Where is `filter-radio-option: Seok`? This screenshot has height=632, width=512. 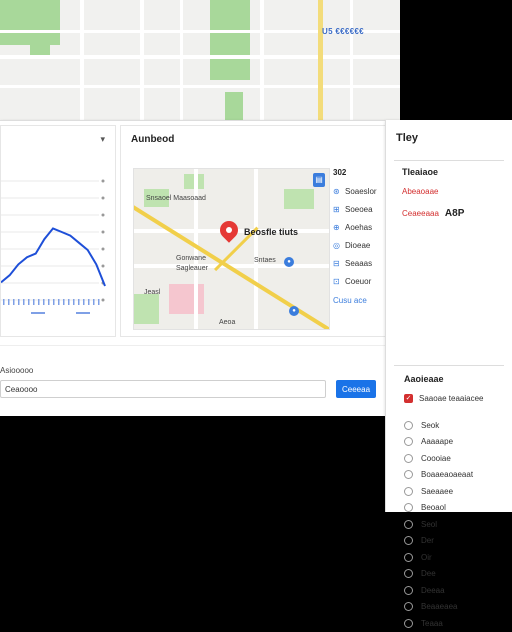
filter-radio-option: Seok is located at coordinates (454, 425).